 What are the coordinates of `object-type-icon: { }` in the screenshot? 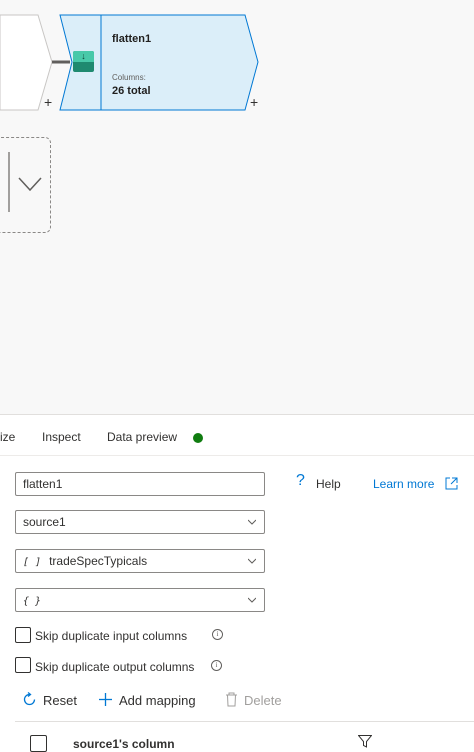 It's located at (32, 601).